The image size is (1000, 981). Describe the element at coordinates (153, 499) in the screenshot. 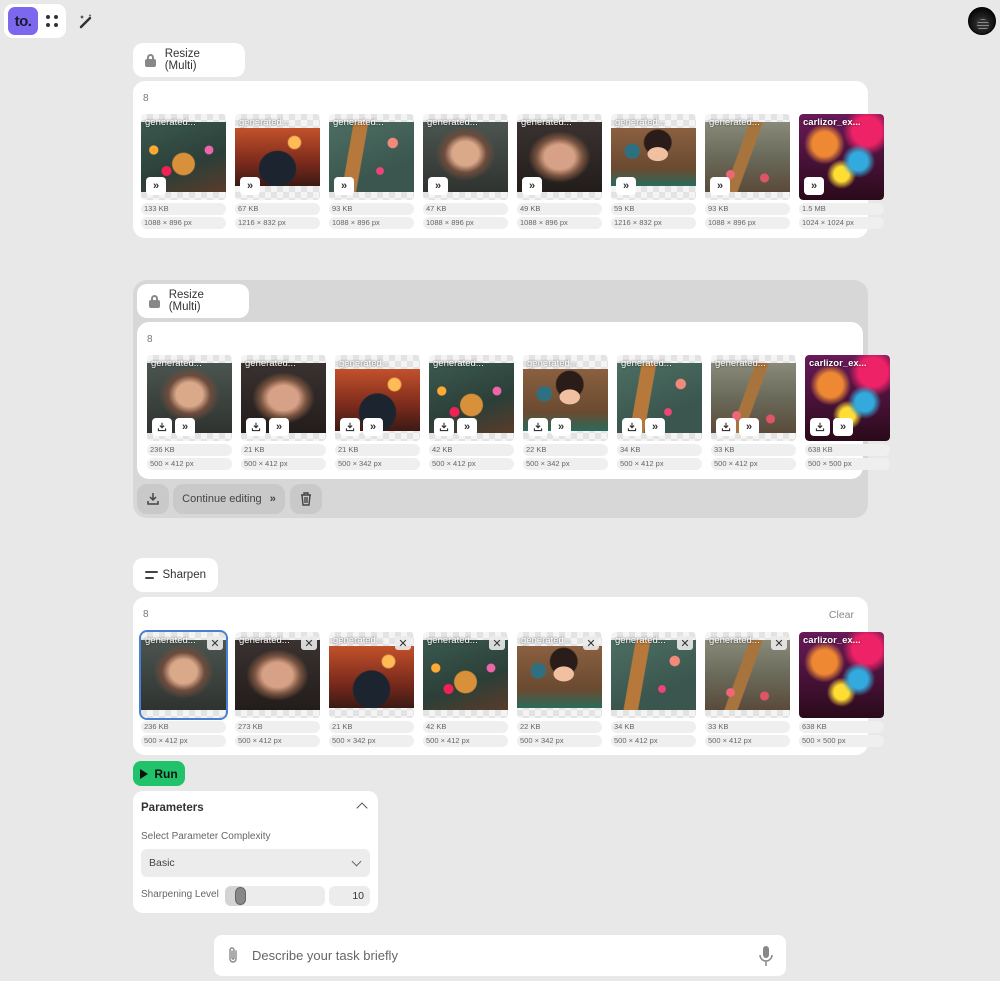

I see `download-all-button` at that location.